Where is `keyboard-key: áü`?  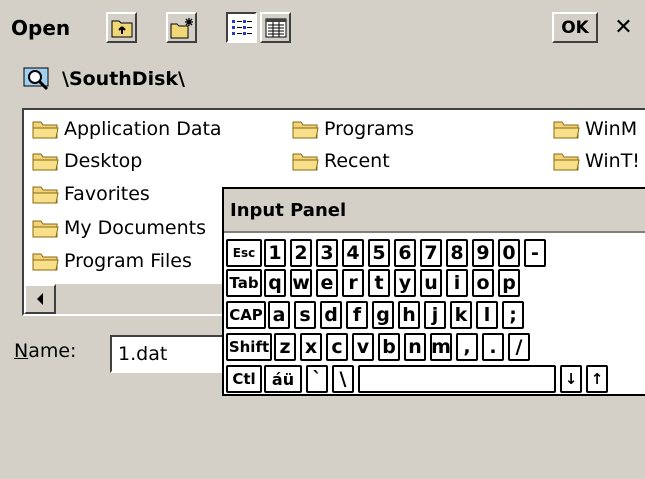 keyboard-key: áü is located at coordinates (283, 379).